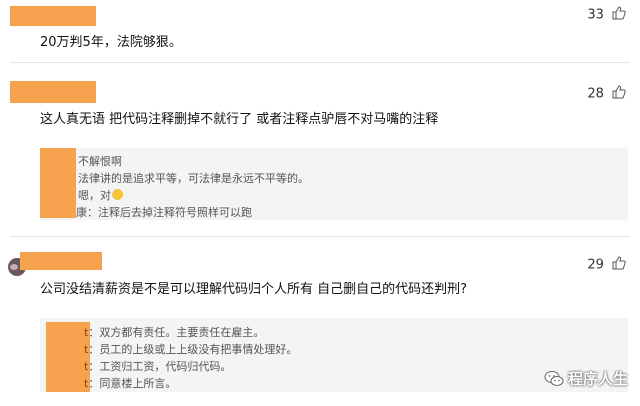  Describe the element at coordinates (606, 265) in the screenshot. I see `like-button: 29` at that location.